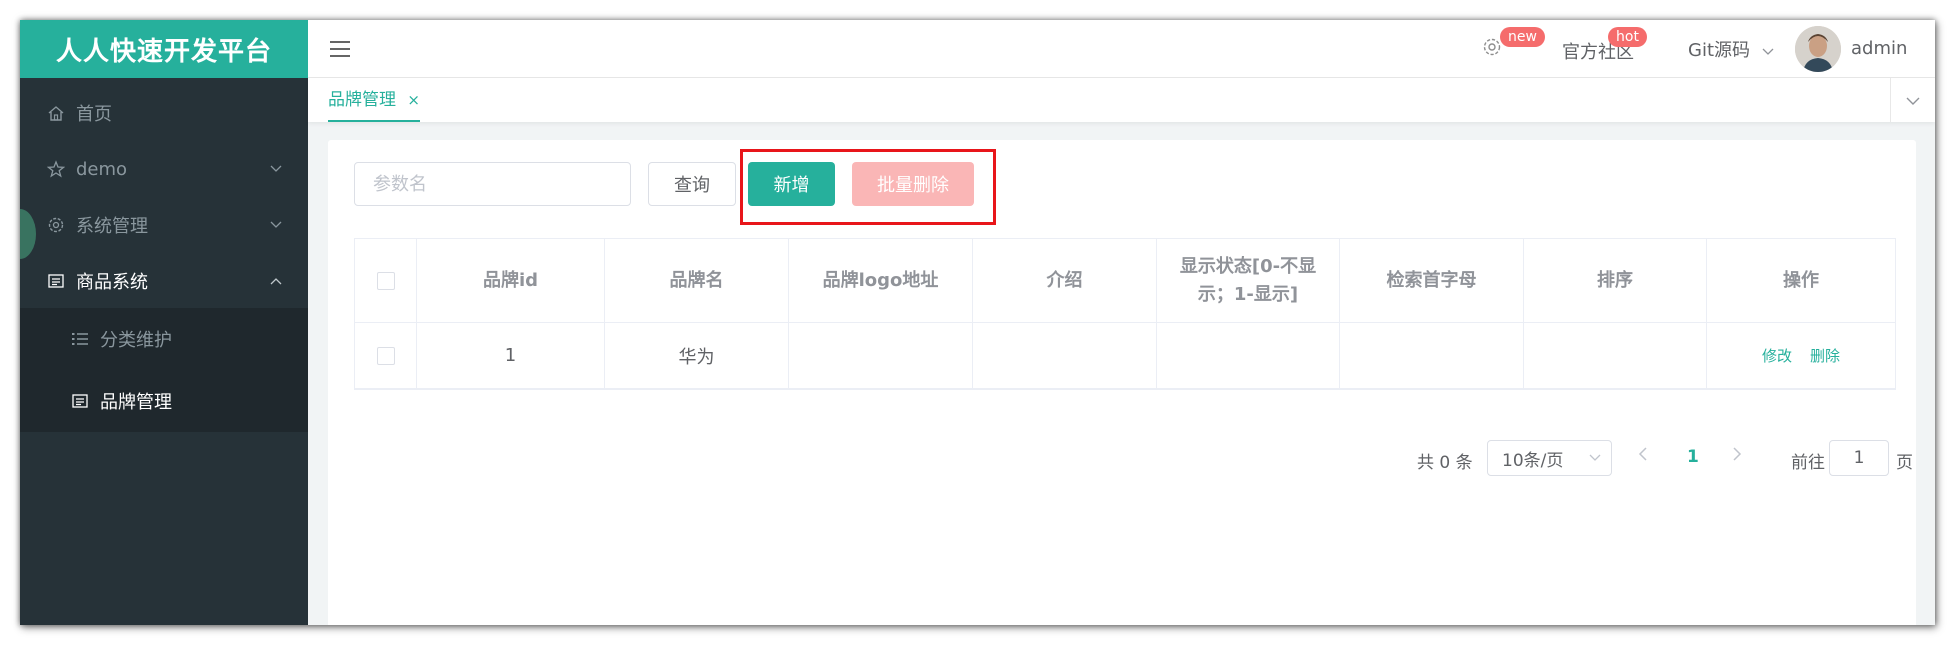 The image size is (1954, 645). Describe the element at coordinates (80, 339) in the screenshot. I see `list-icon` at that location.